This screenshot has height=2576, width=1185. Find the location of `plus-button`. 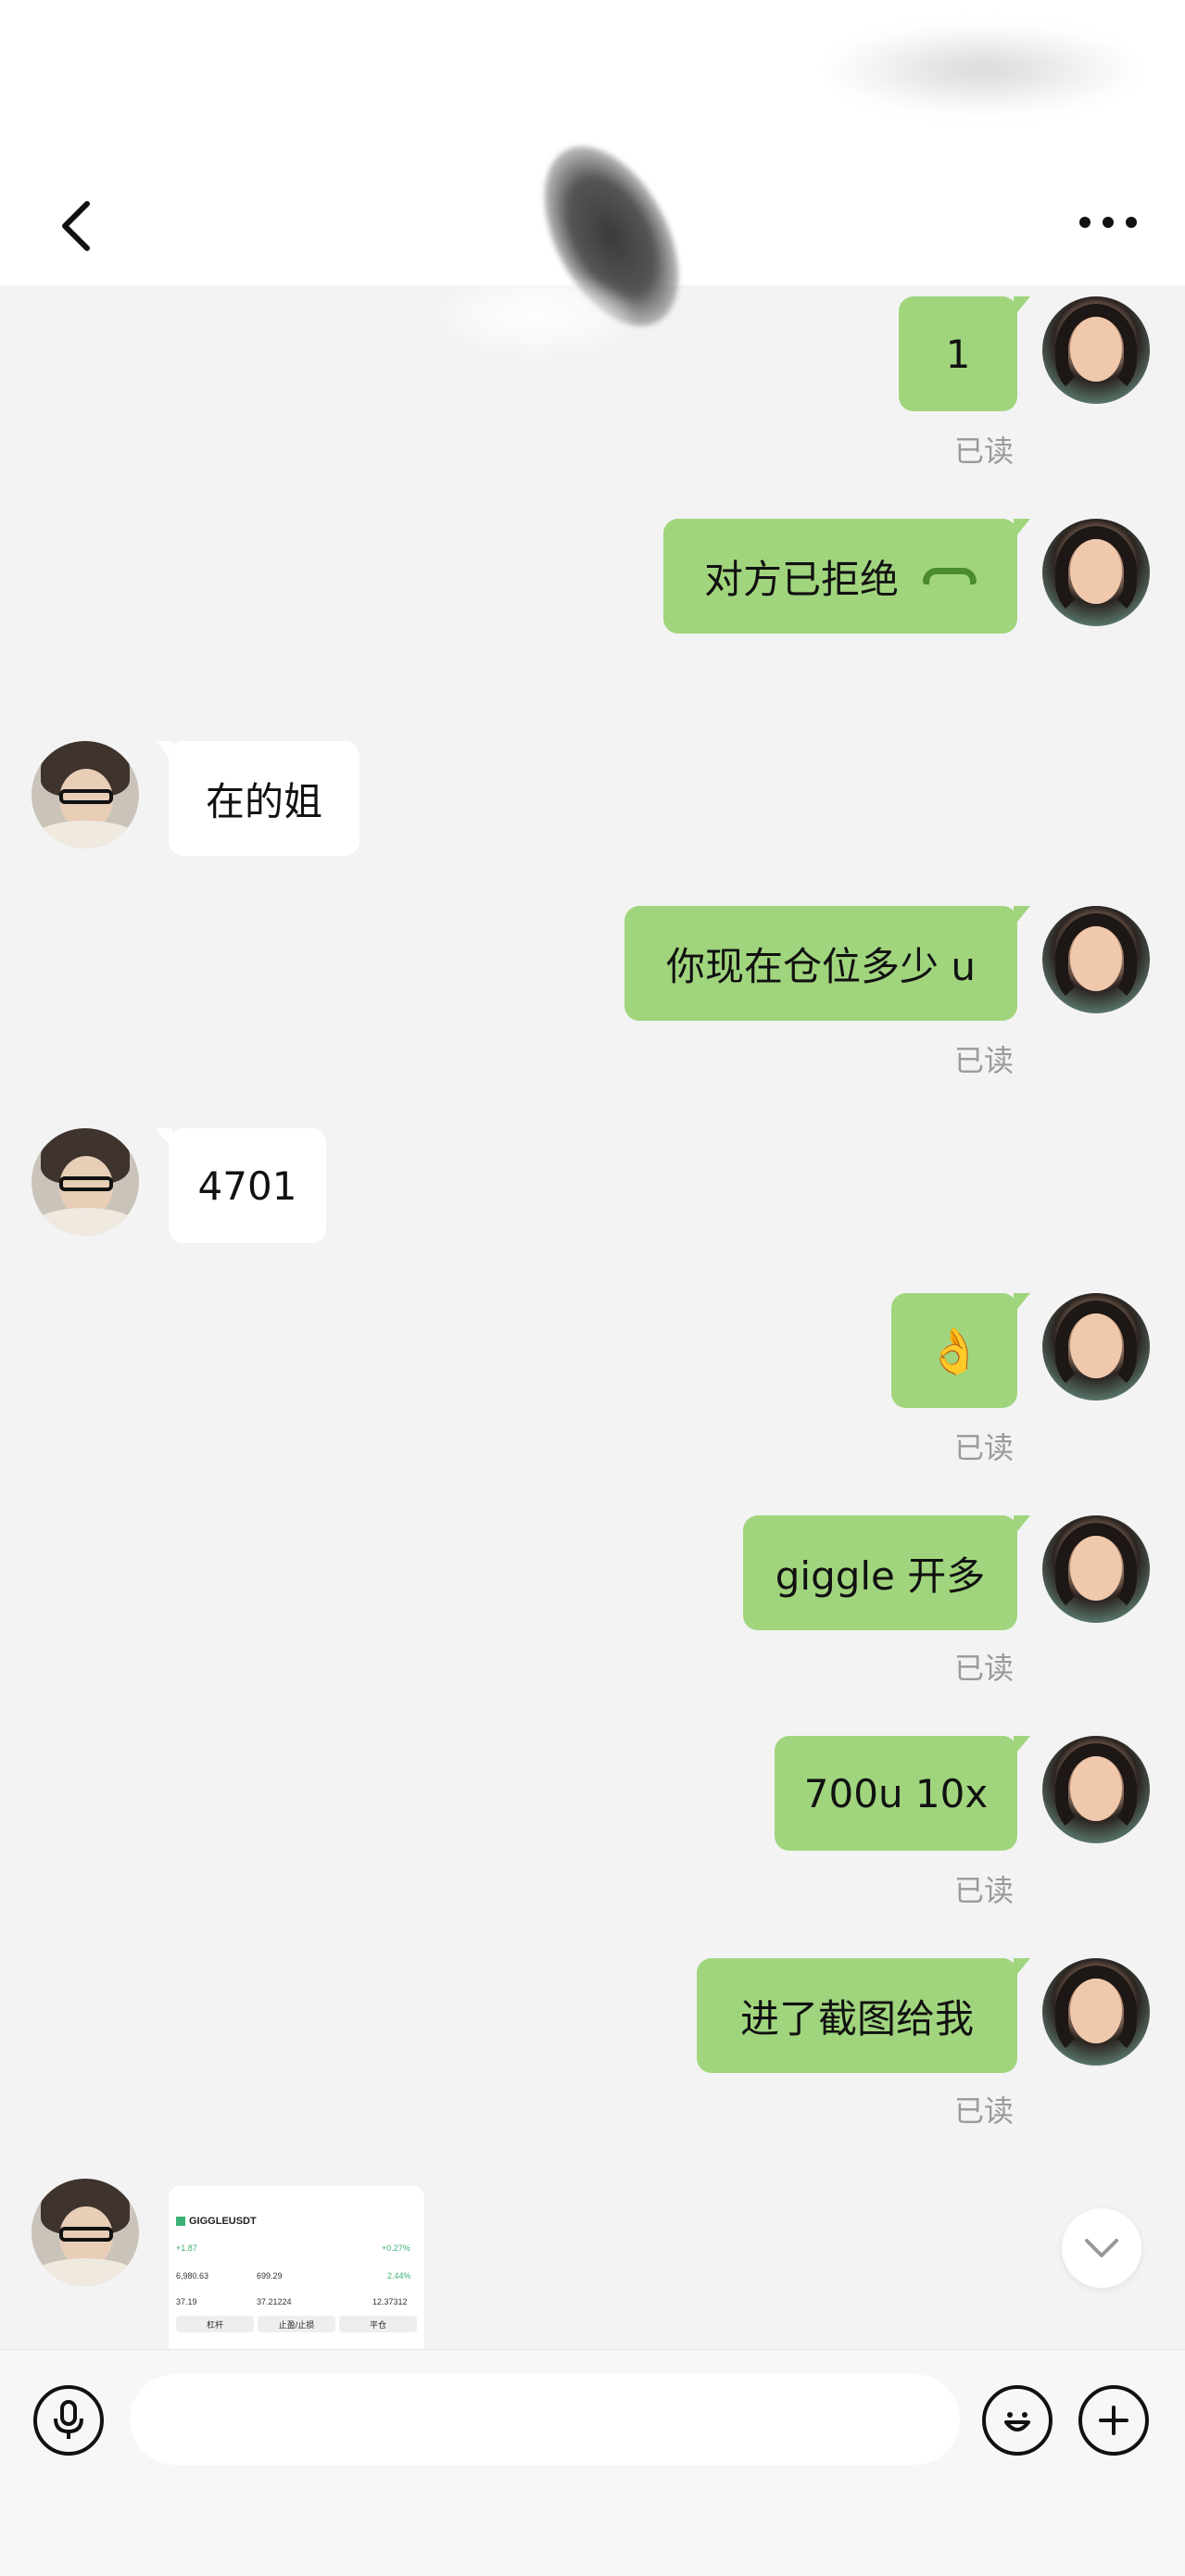

plus-button is located at coordinates (1114, 2420).